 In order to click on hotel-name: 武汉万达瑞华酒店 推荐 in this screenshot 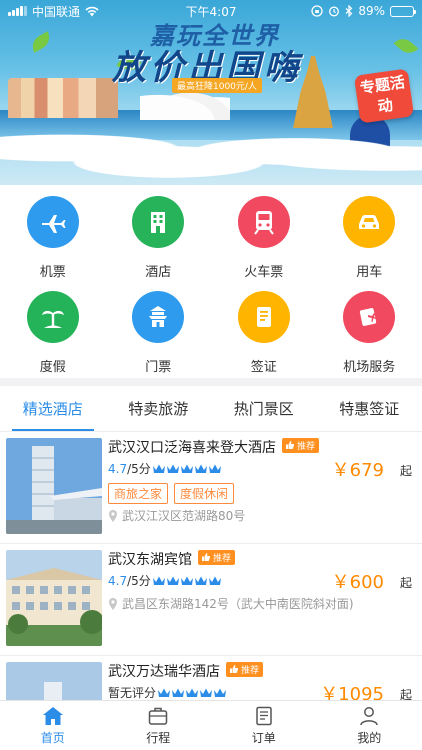, I will do `click(186, 671)`.